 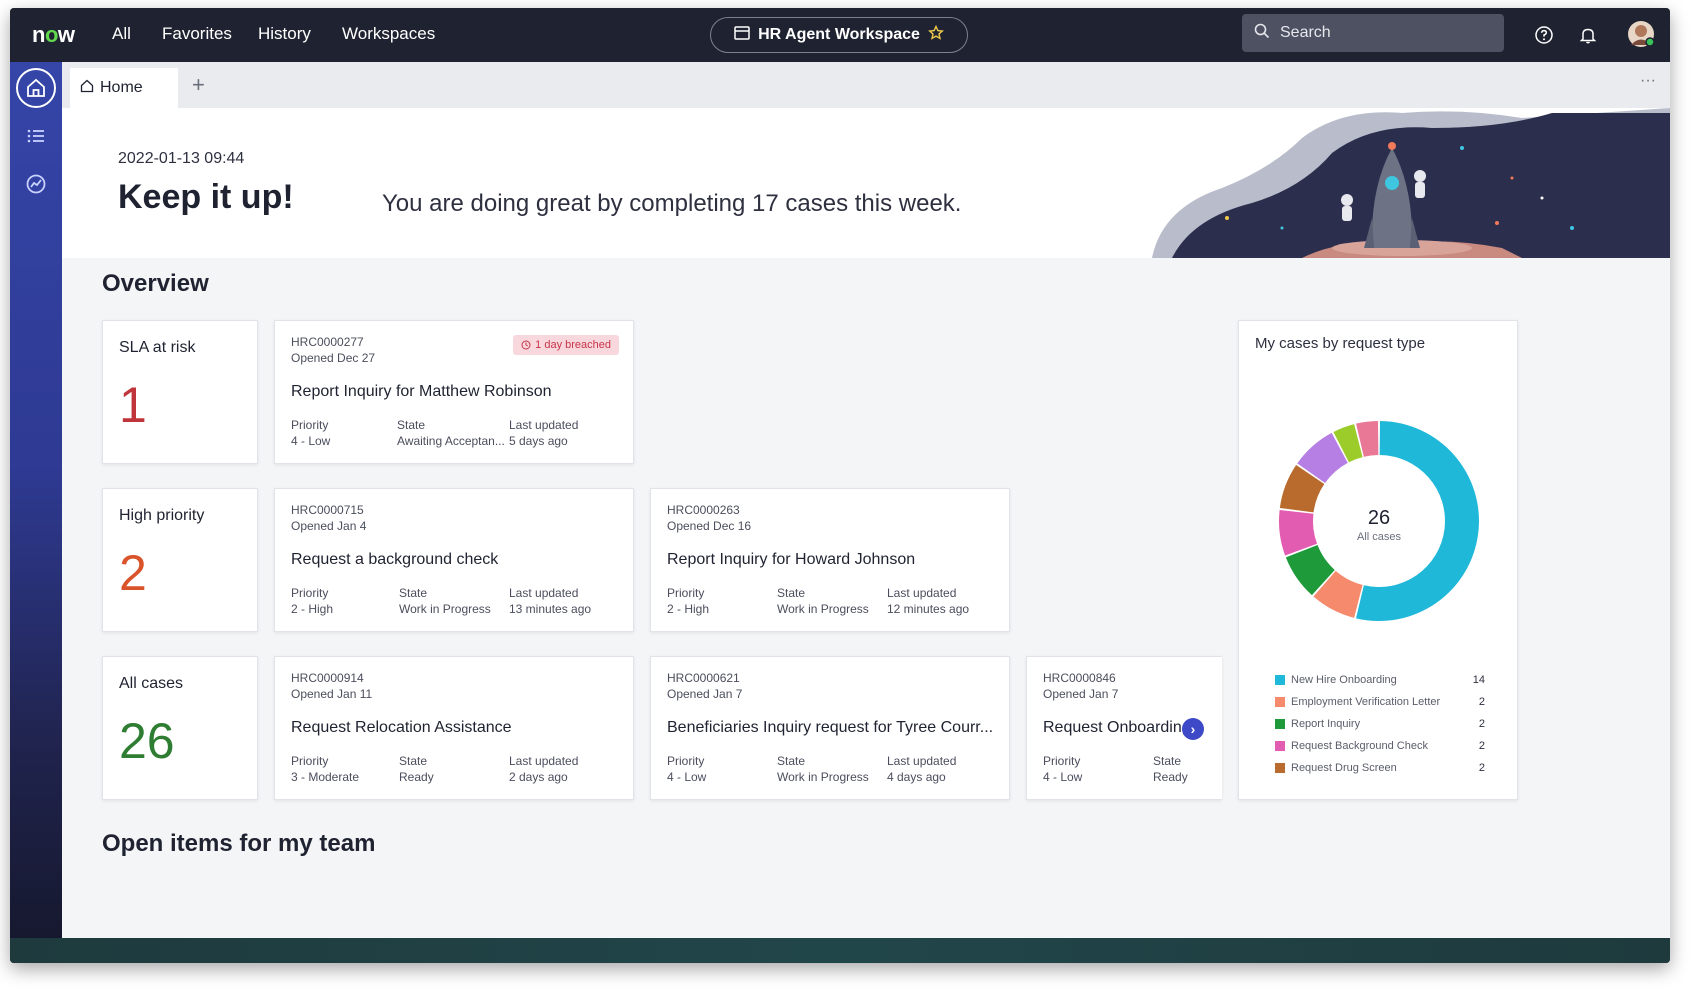 I want to click on legend-item: Employment Verification Letter 2, so click(x=1380, y=702).